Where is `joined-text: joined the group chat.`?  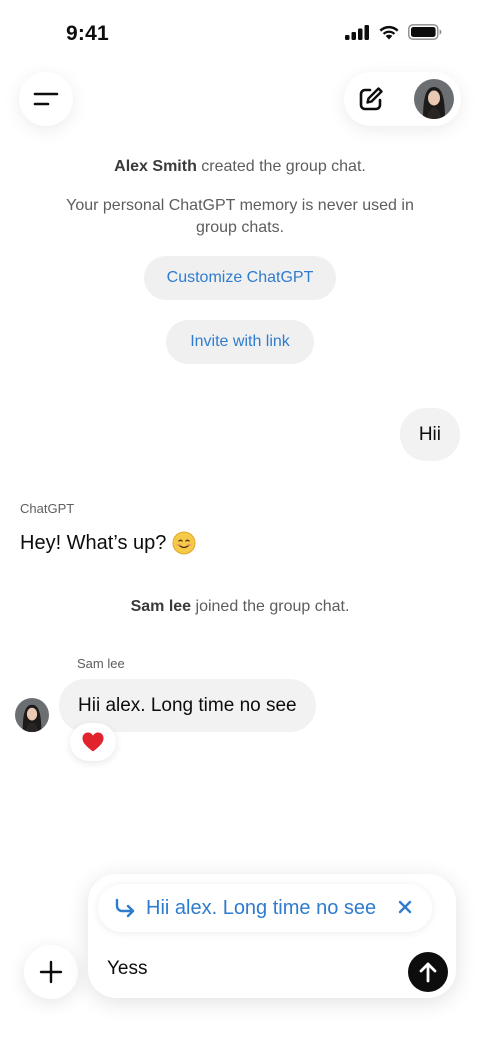
joined-text: joined the group chat. is located at coordinates (270, 606).